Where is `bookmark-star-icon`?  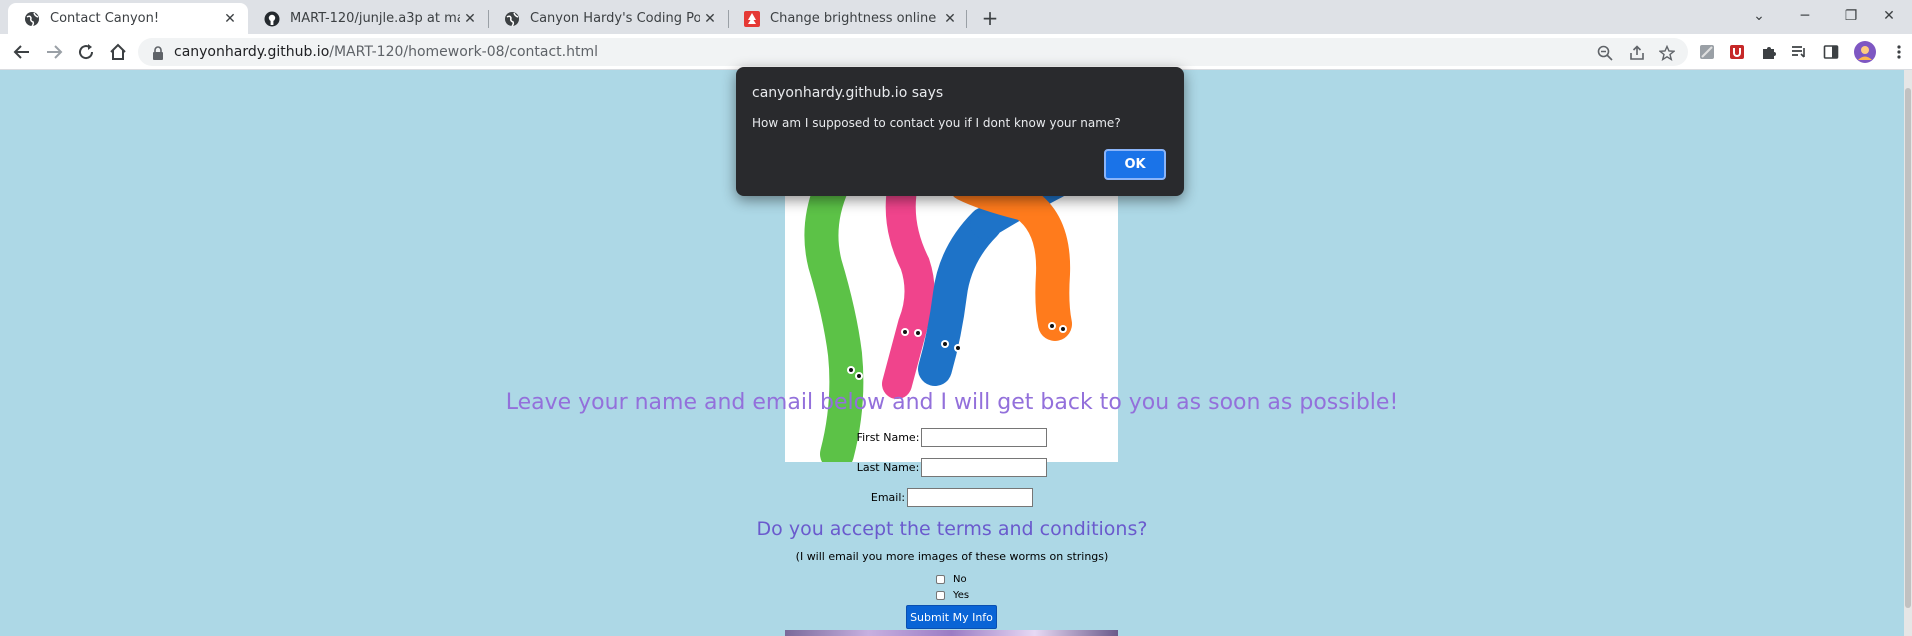 bookmark-star-icon is located at coordinates (1667, 53).